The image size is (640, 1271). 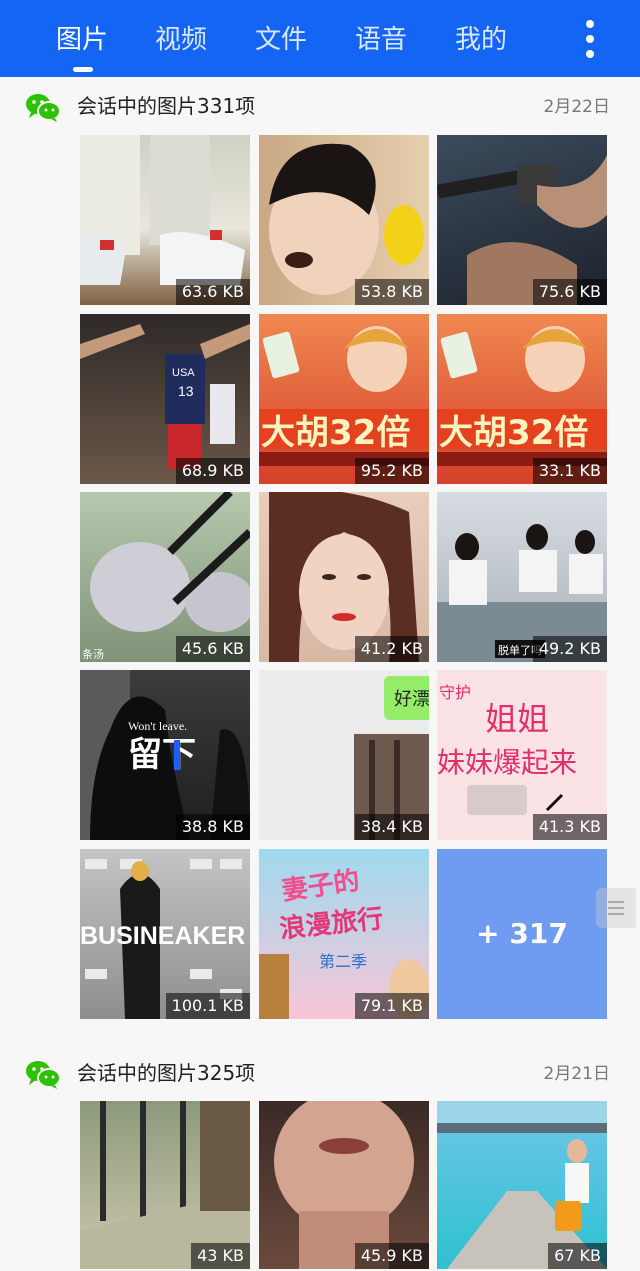 I want to click on thumbnail: BUSINEAKER 100.1 KB, so click(x=165, y=934).